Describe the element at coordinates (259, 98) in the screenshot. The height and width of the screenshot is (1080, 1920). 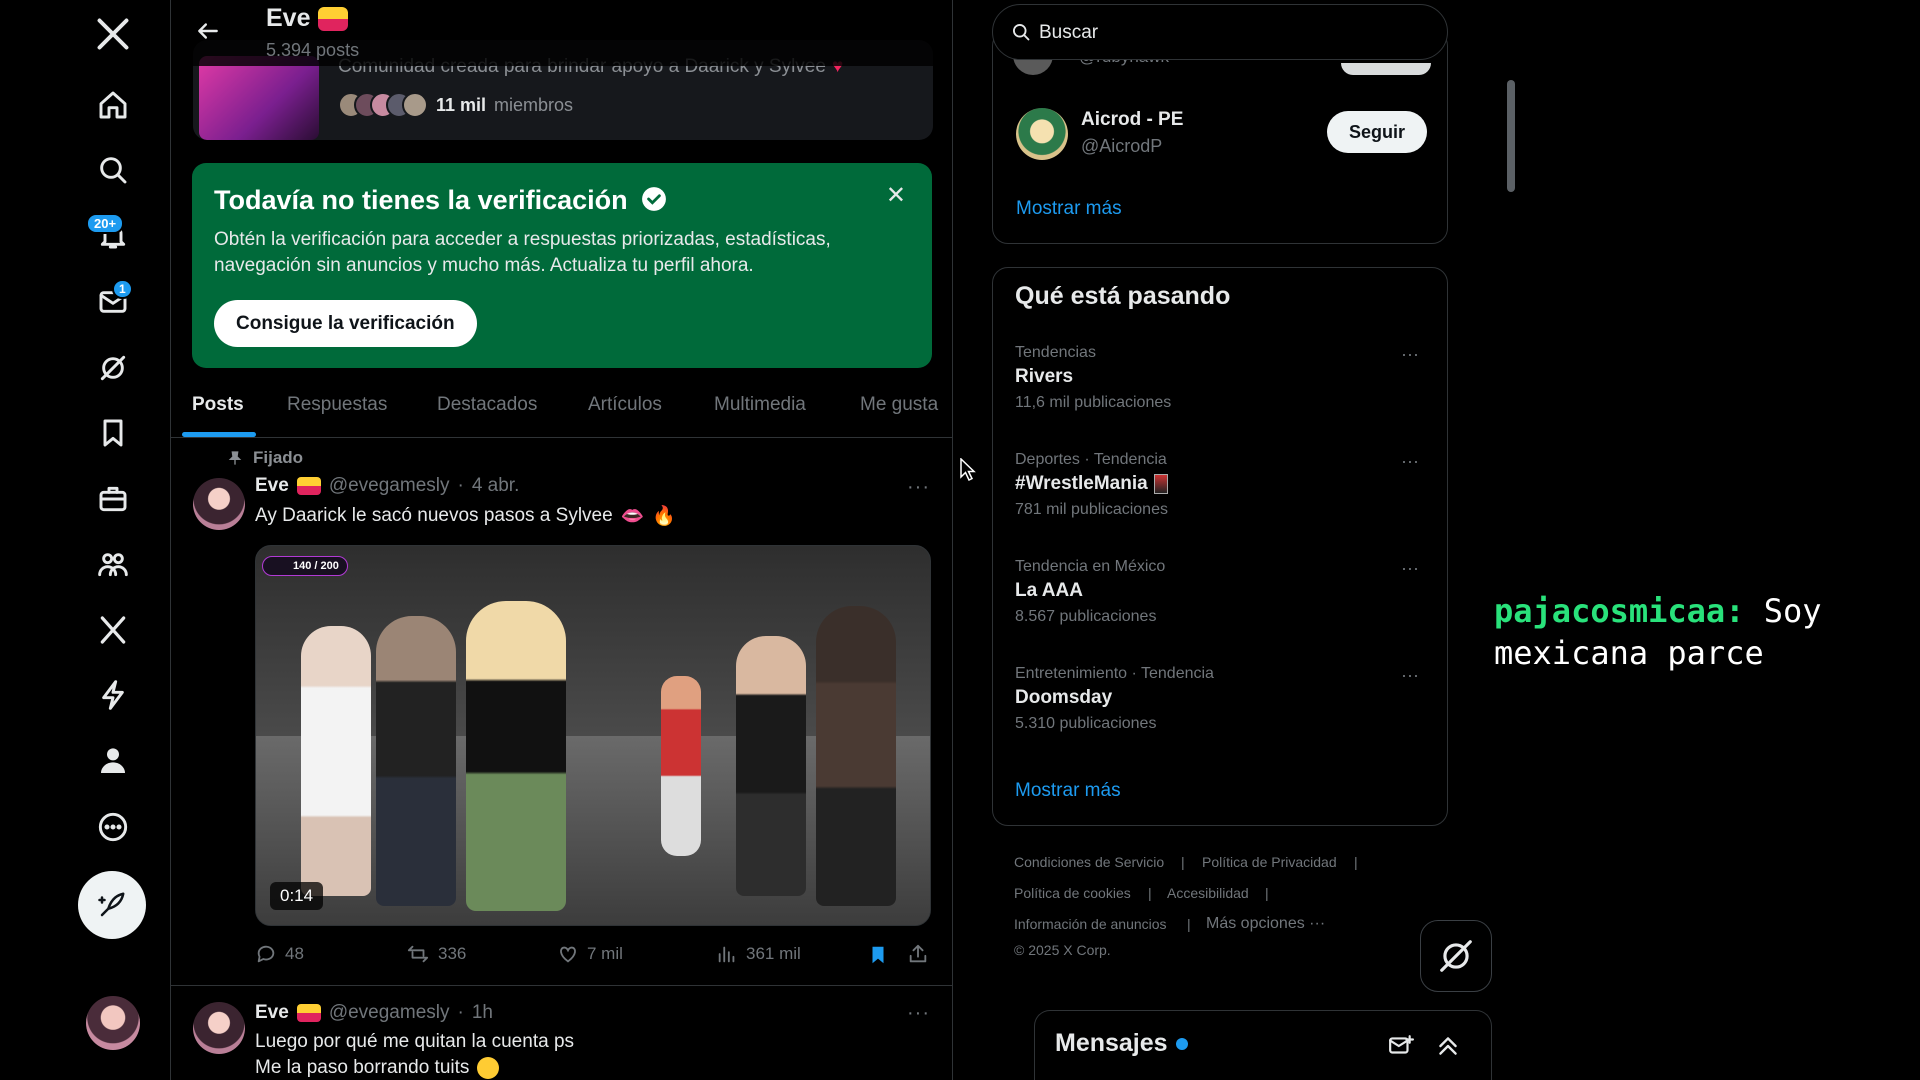
I see `community-banner` at that location.